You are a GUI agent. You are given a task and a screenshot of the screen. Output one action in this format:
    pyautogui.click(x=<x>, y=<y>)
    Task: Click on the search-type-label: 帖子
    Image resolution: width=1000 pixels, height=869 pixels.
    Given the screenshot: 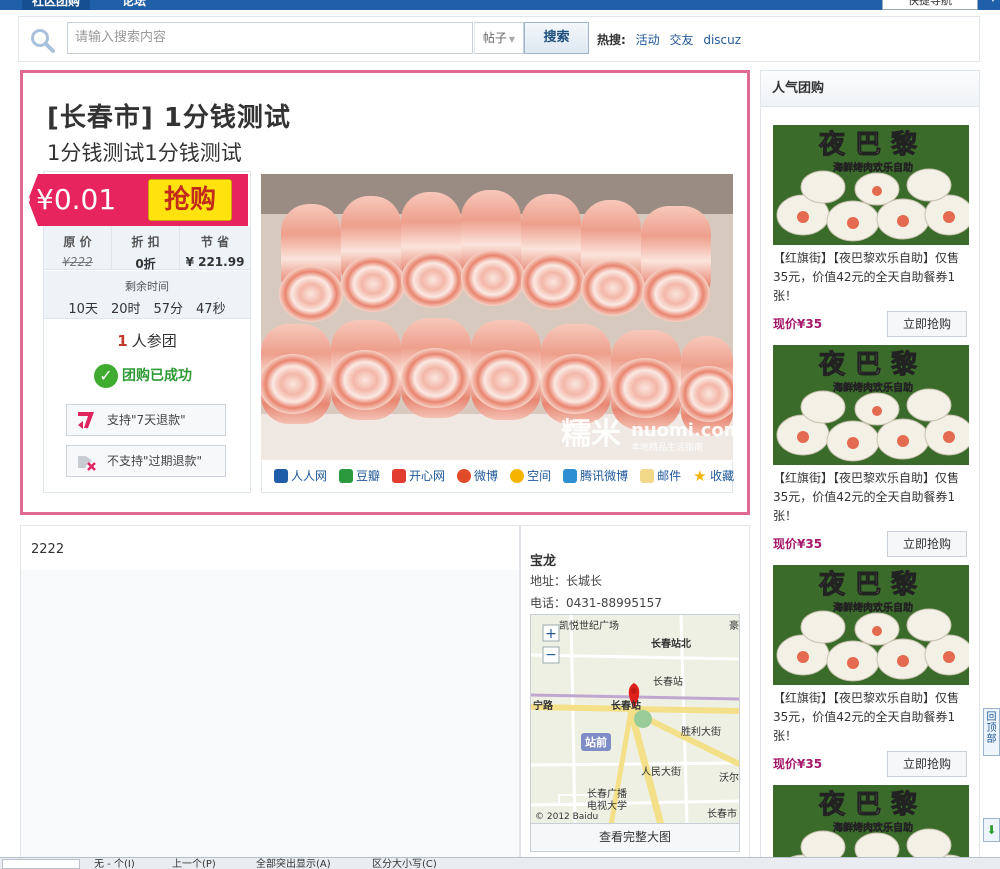 What is the action you would take?
    pyautogui.click(x=494, y=38)
    